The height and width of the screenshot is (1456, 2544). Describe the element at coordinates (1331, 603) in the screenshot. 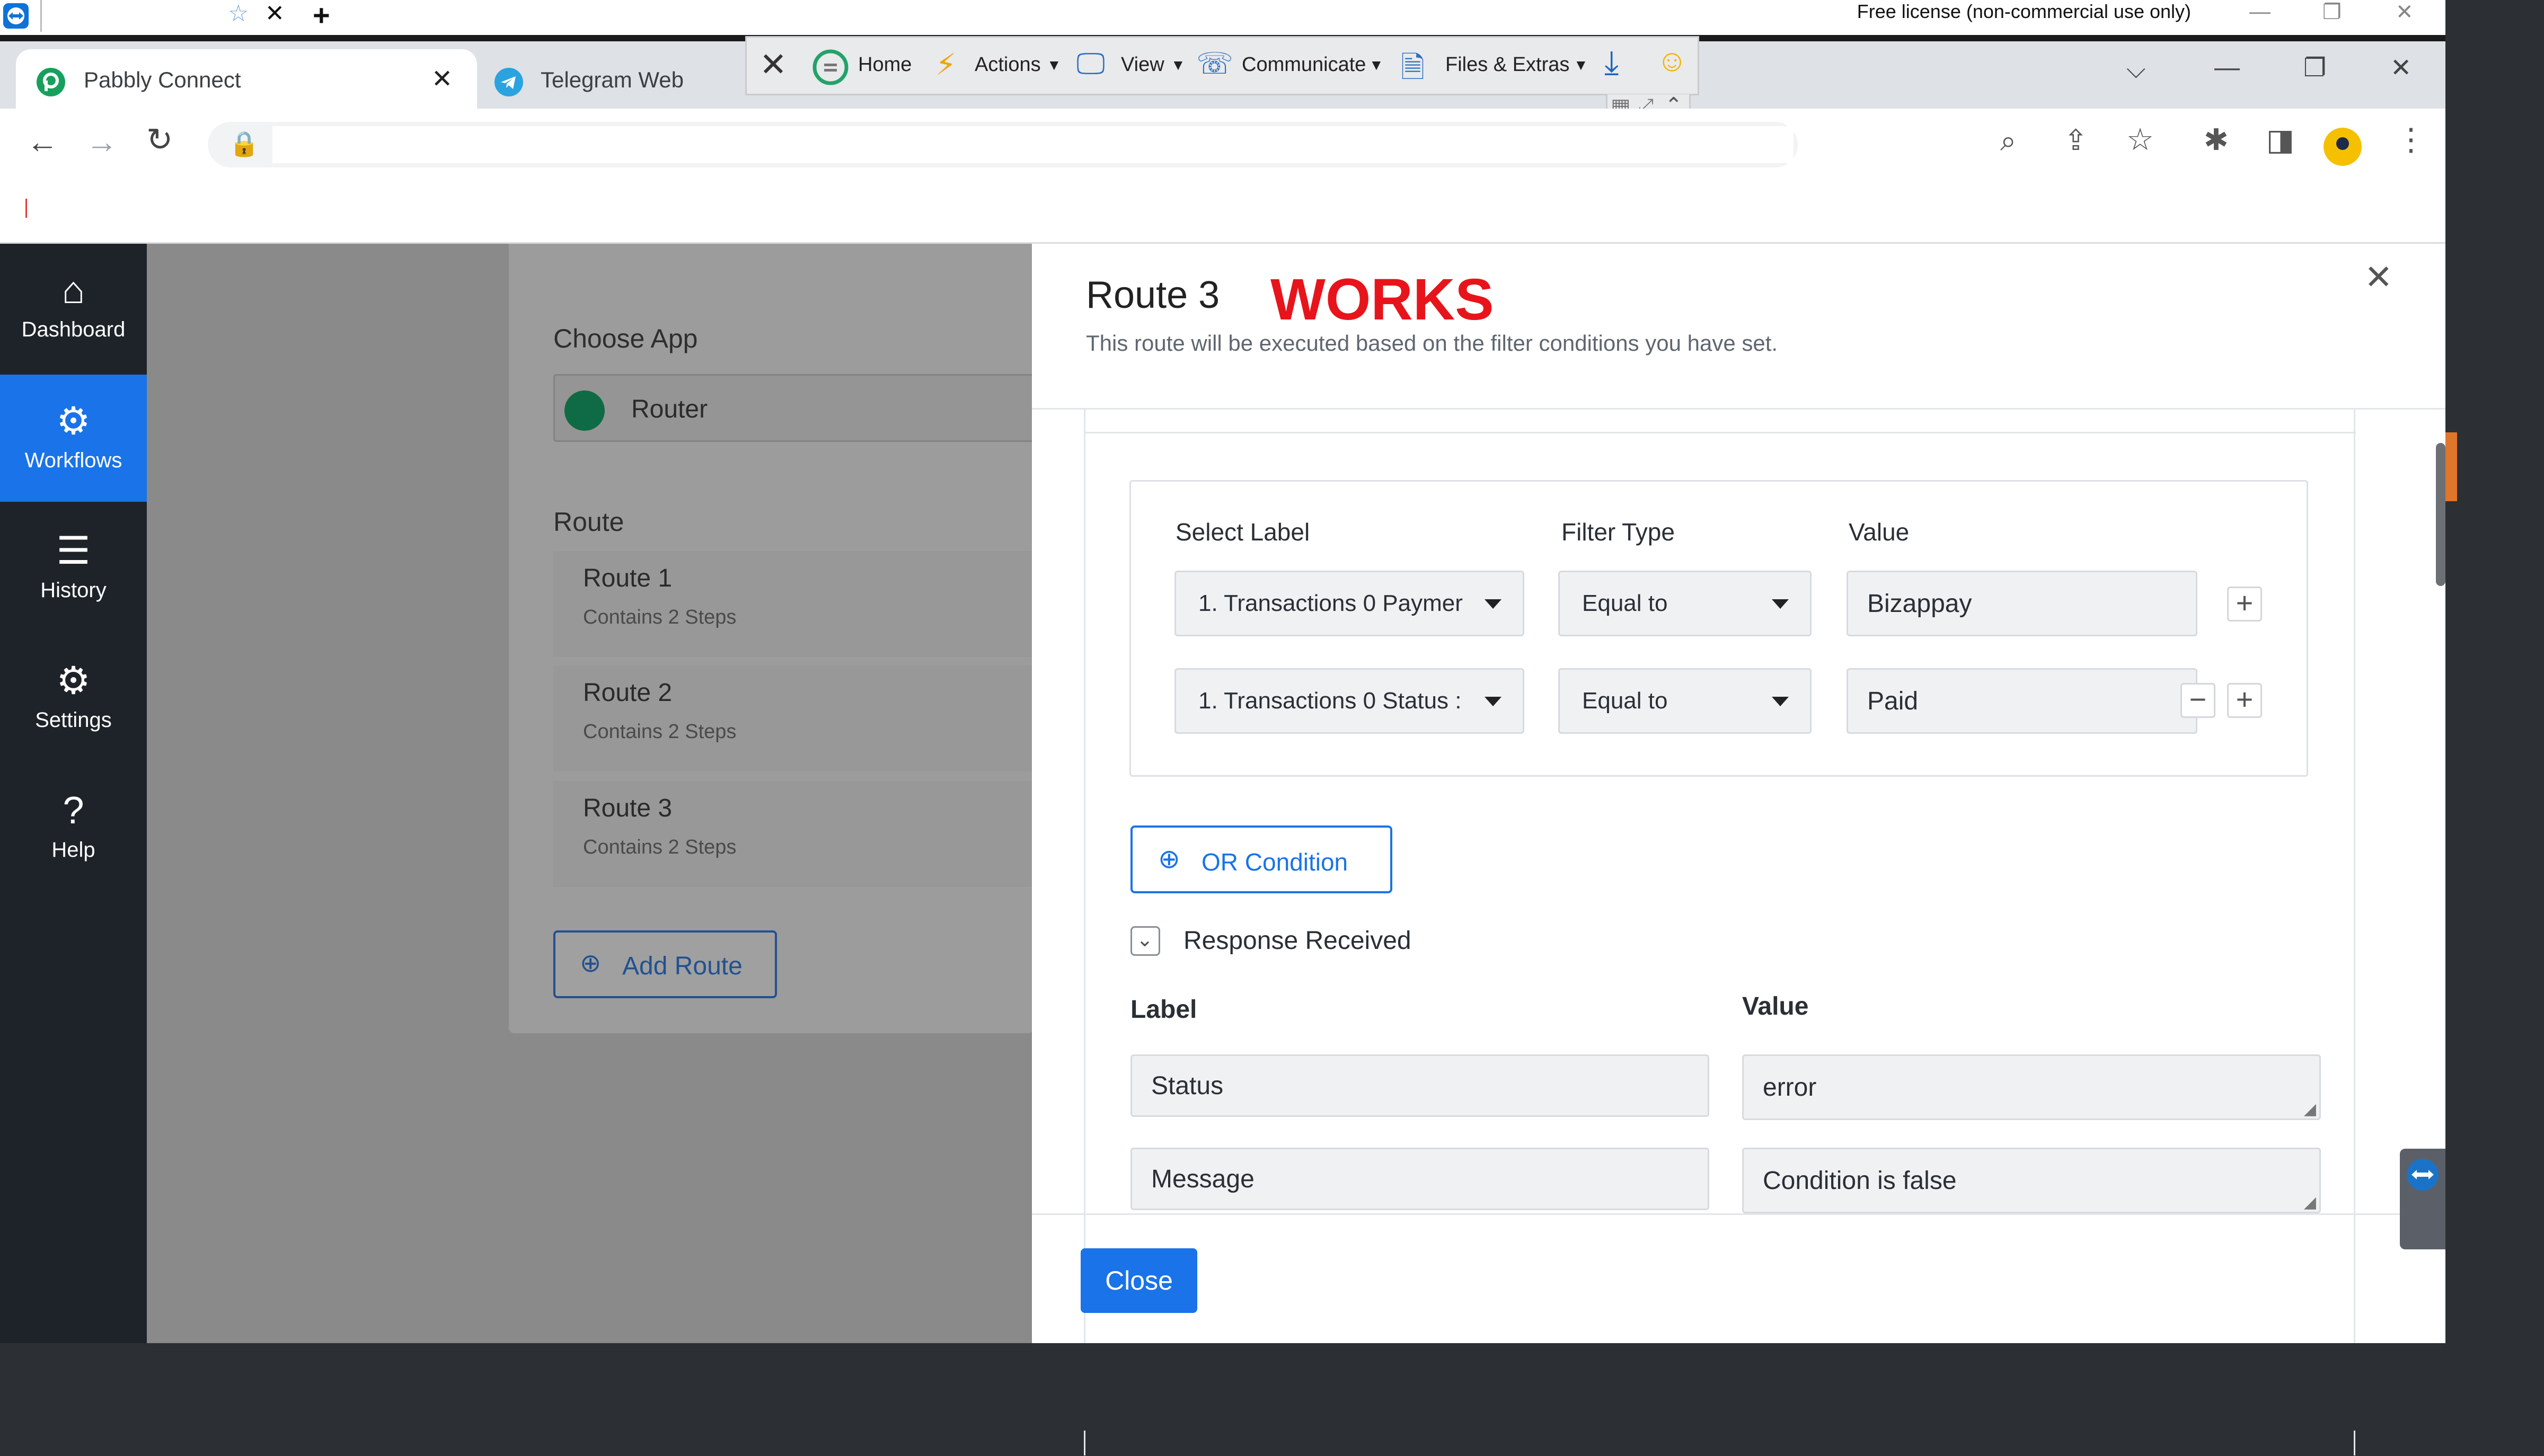

I see `select-label-value: 1. Transactions 0 Paymer` at that location.